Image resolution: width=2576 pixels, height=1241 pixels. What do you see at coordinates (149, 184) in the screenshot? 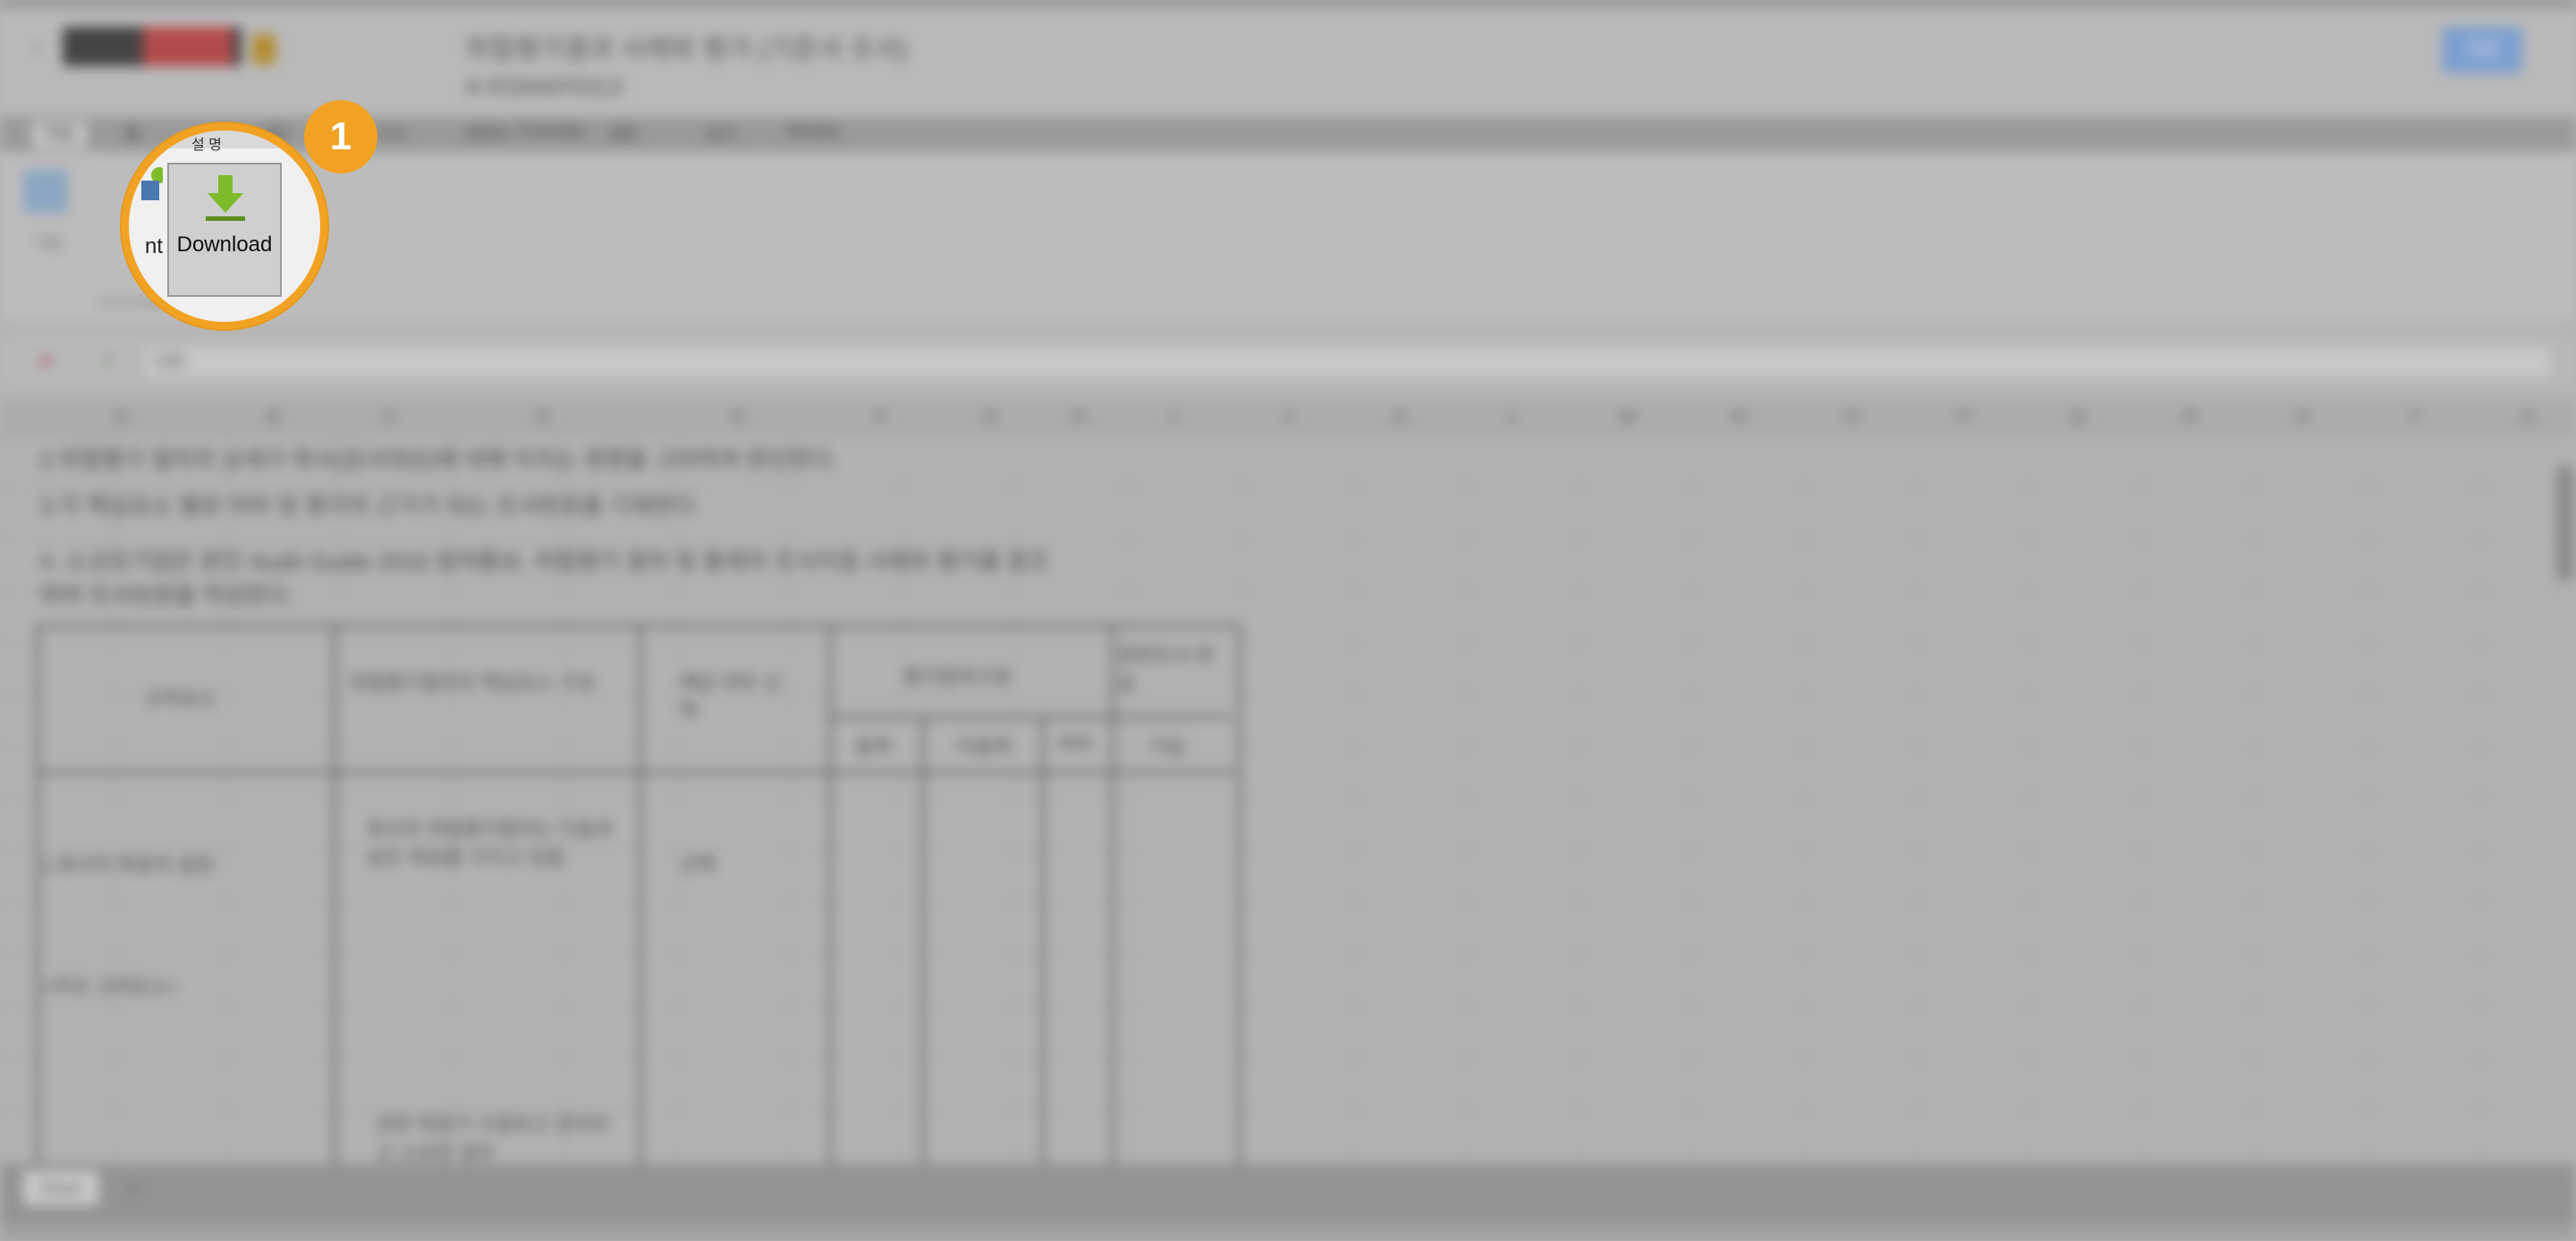
I see `previous-tool-icon` at bounding box center [149, 184].